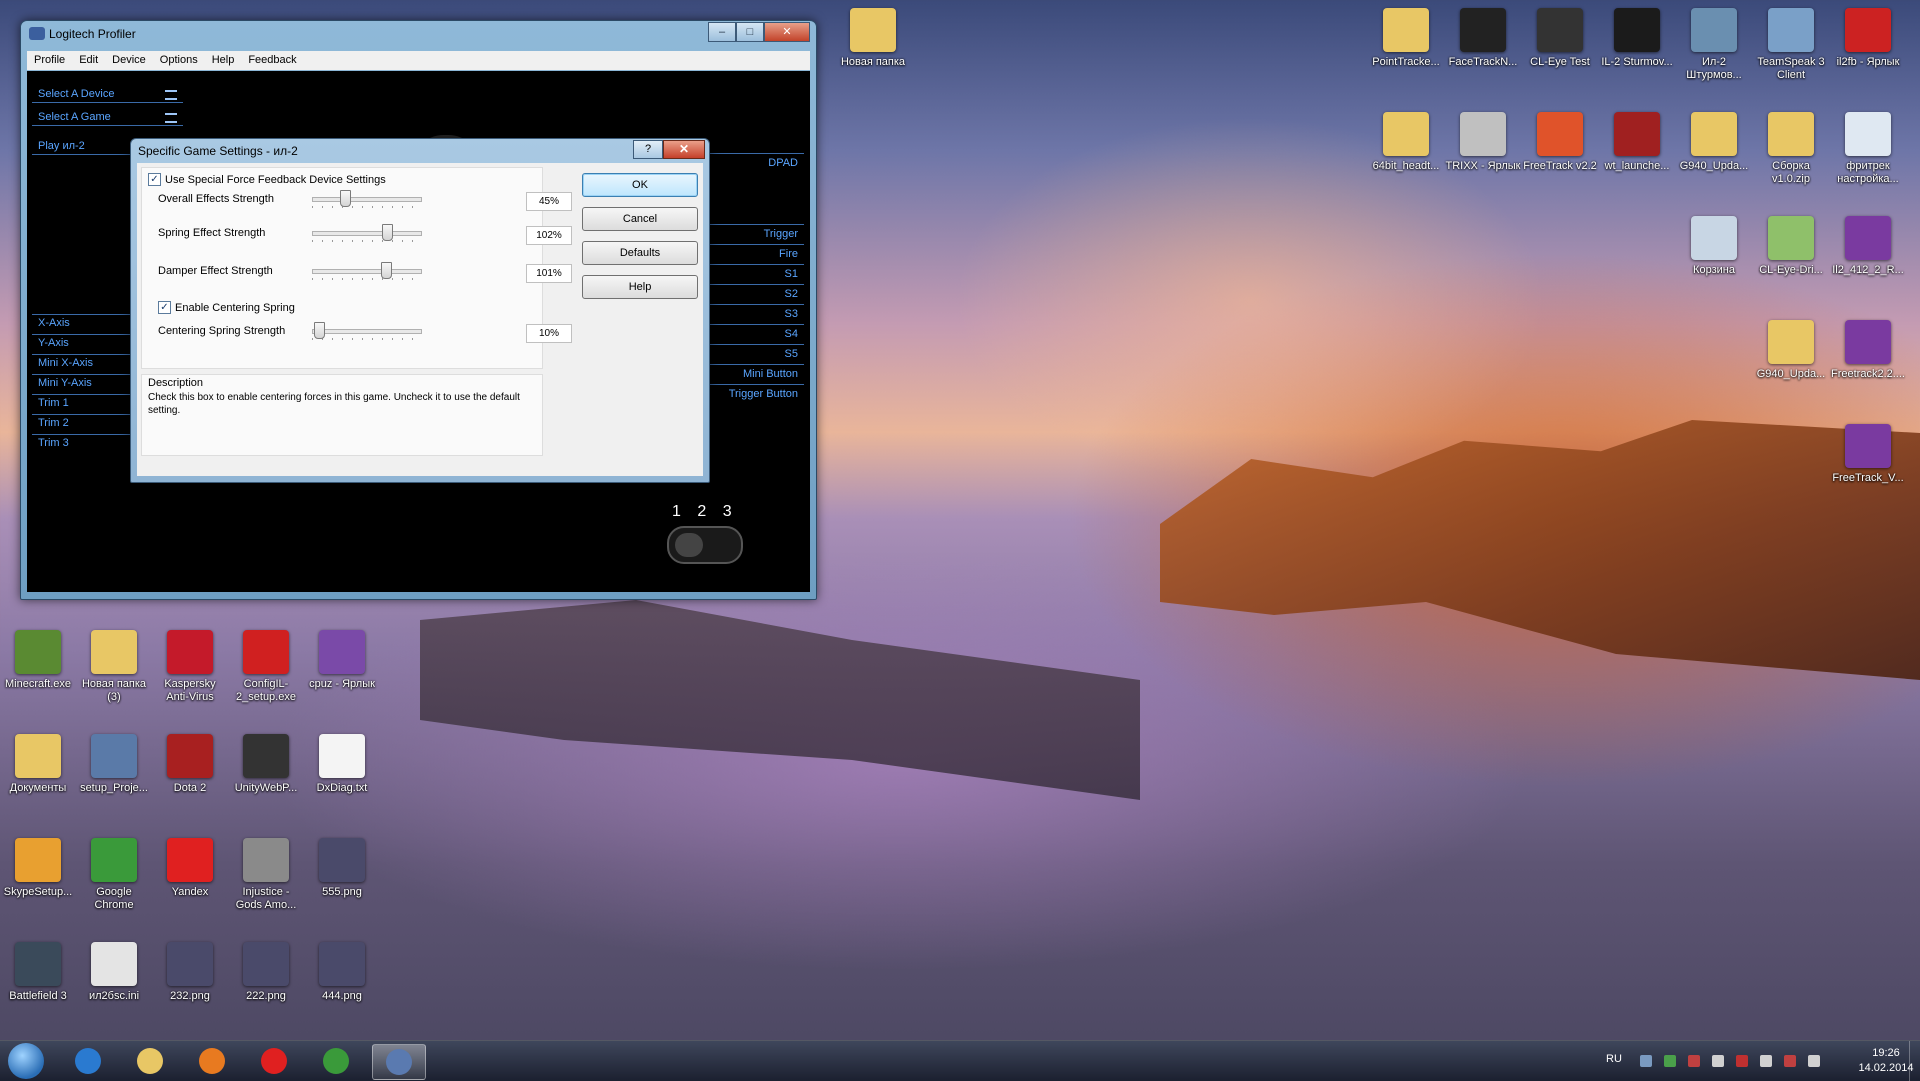 The width and height of the screenshot is (1920, 1081). What do you see at coordinates (754, 273) in the screenshot?
I see `button-s1: S1` at bounding box center [754, 273].